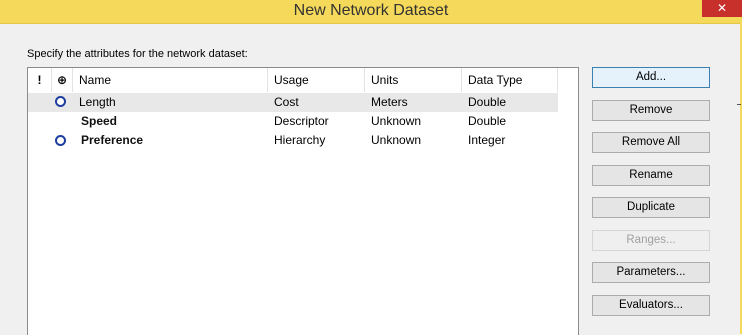 The image size is (742, 335). What do you see at coordinates (99, 121) in the screenshot?
I see `attribute-name: Speed` at bounding box center [99, 121].